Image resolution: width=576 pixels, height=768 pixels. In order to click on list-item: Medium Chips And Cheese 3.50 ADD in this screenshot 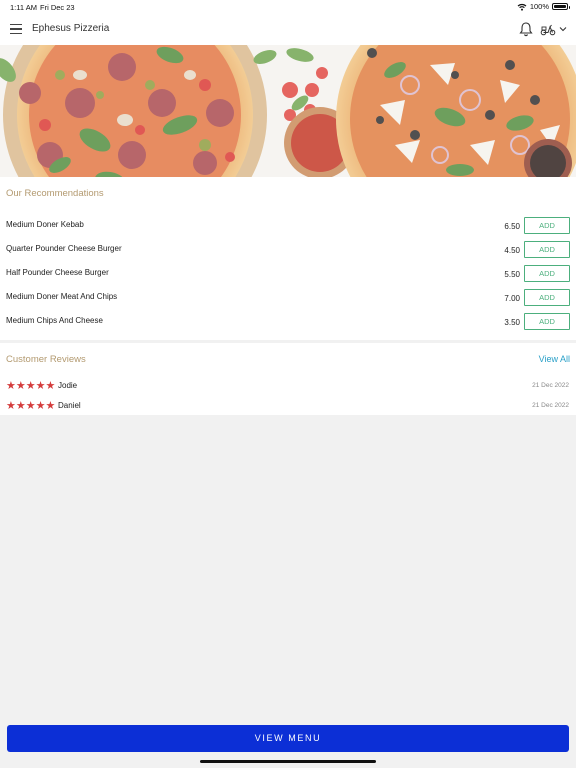, I will do `click(288, 323)`.